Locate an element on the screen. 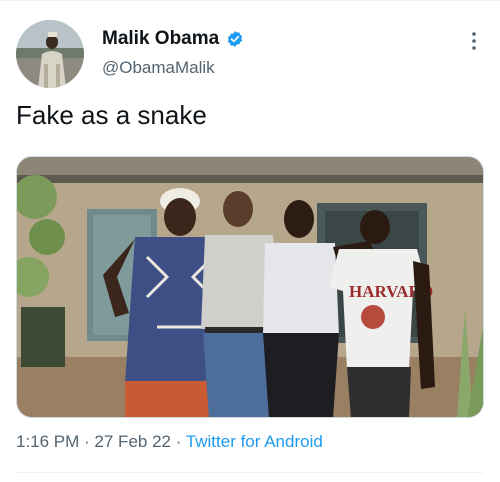  avatar is located at coordinates (50, 54).